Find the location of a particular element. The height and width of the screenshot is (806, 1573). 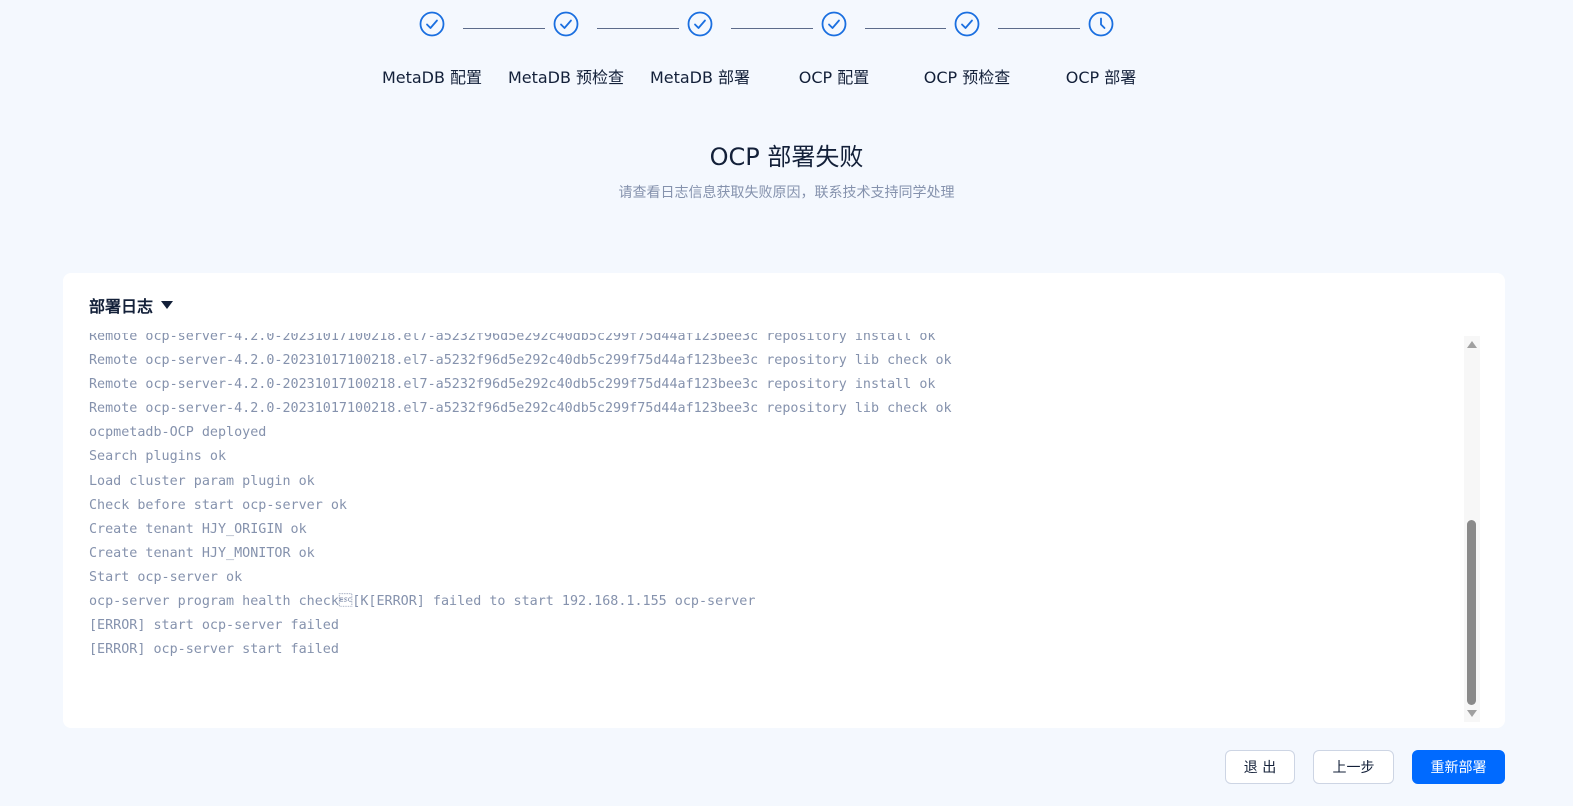

log-line: Load cluster param plugin ok is located at coordinates (202, 481).